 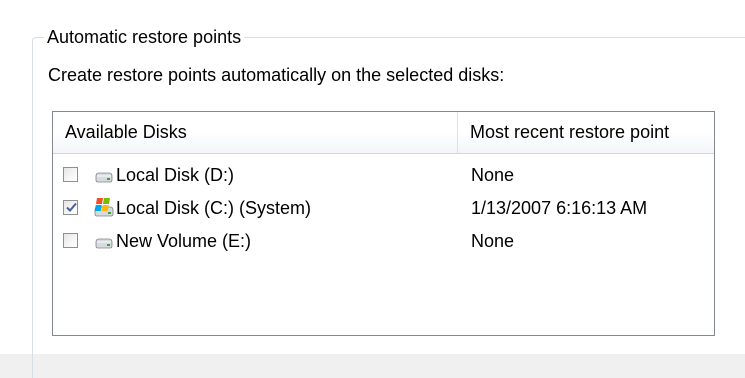 I want to click on disk-row-e: New Volume (E:) None, so click(x=383, y=242).